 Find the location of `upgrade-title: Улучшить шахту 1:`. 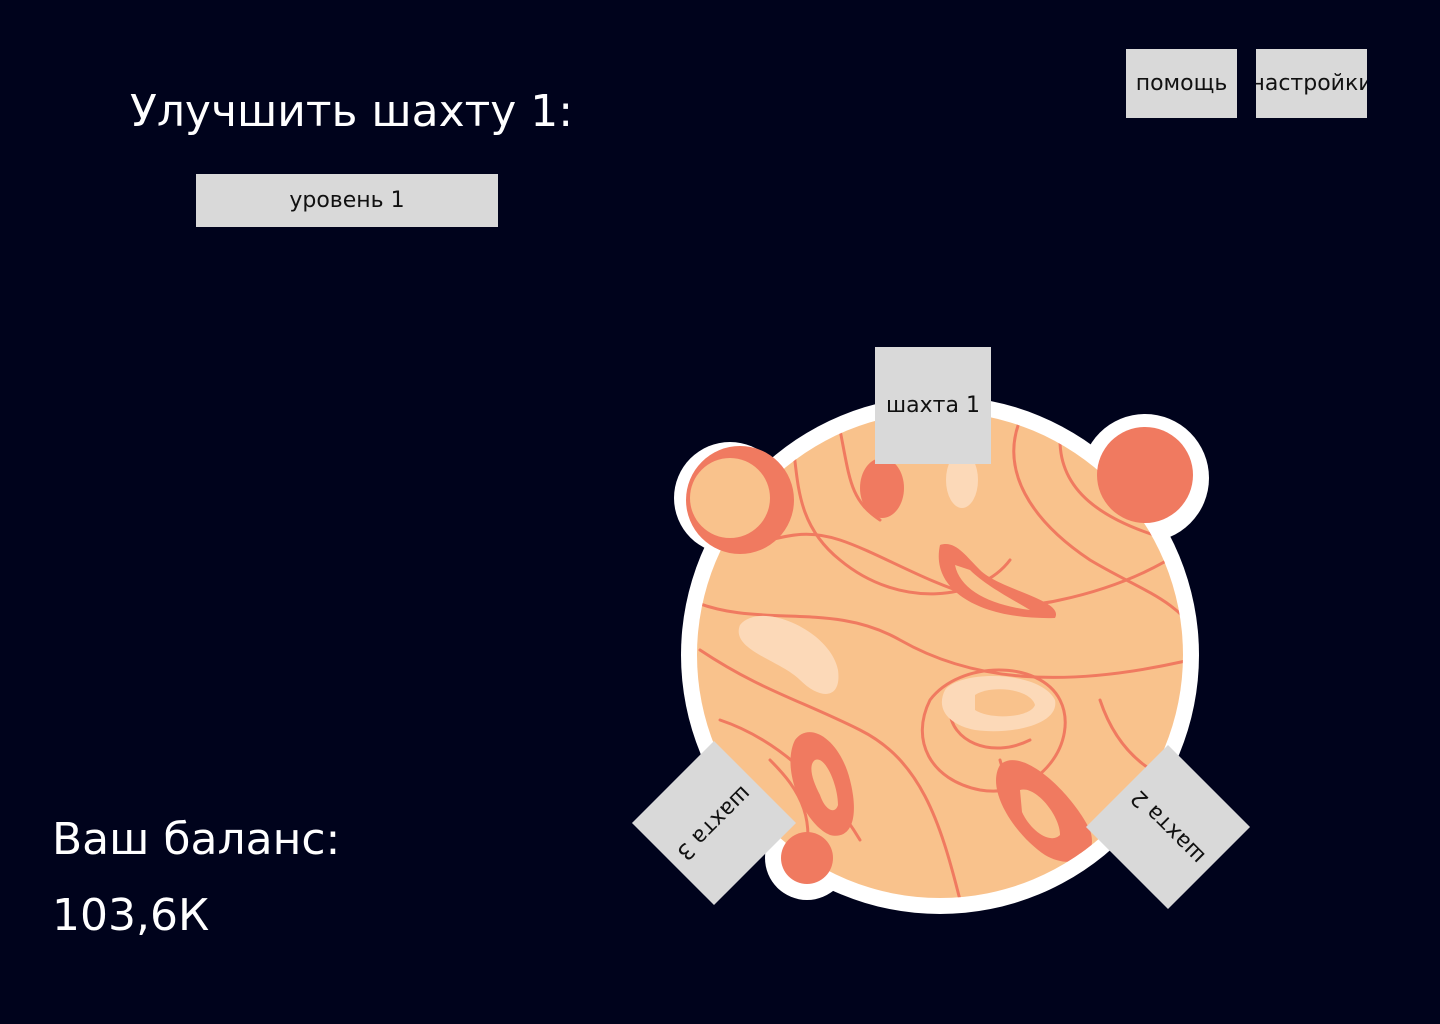

upgrade-title: Улучшить шахту 1: is located at coordinates (352, 111).